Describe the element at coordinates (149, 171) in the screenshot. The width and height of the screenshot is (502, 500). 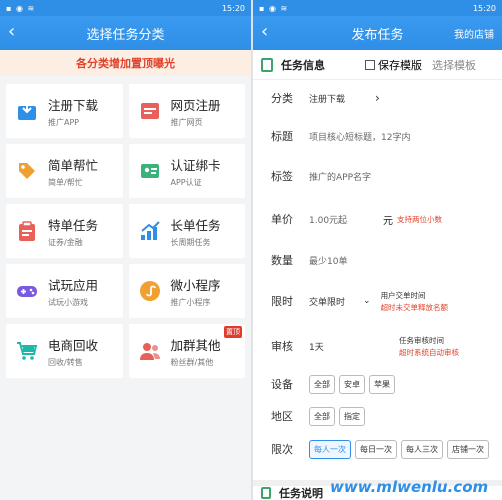
I see `id-card-icon` at that location.